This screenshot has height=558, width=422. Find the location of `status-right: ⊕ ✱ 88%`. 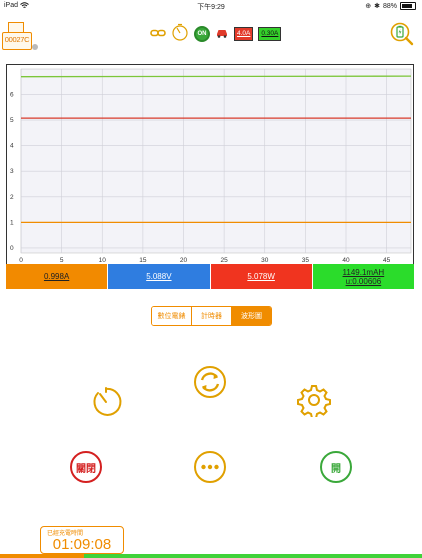

status-right: ⊕ ✱ 88% is located at coordinates (390, 6).